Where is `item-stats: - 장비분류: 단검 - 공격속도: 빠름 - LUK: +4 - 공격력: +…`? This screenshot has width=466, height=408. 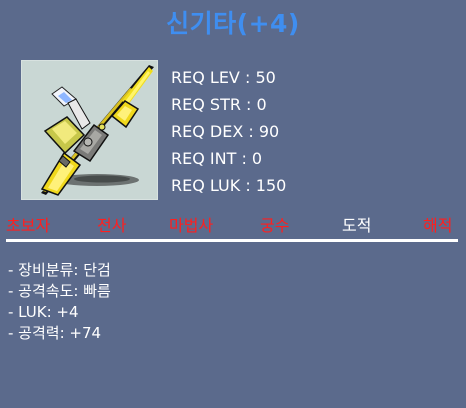 item-stats: - 장비분류: 단검 - 공격속도: 빠름 - LUK: +4 - 공격력: +… is located at coordinates (59, 302).